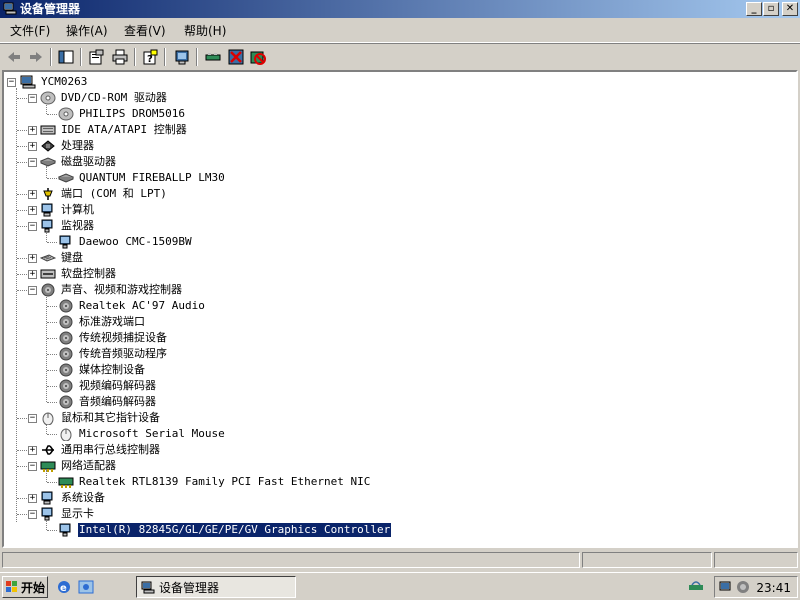 The height and width of the screenshot is (600, 800). Describe the element at coordinates (790, 9) in the screenshot. I see `close-button: ✕` at that location.